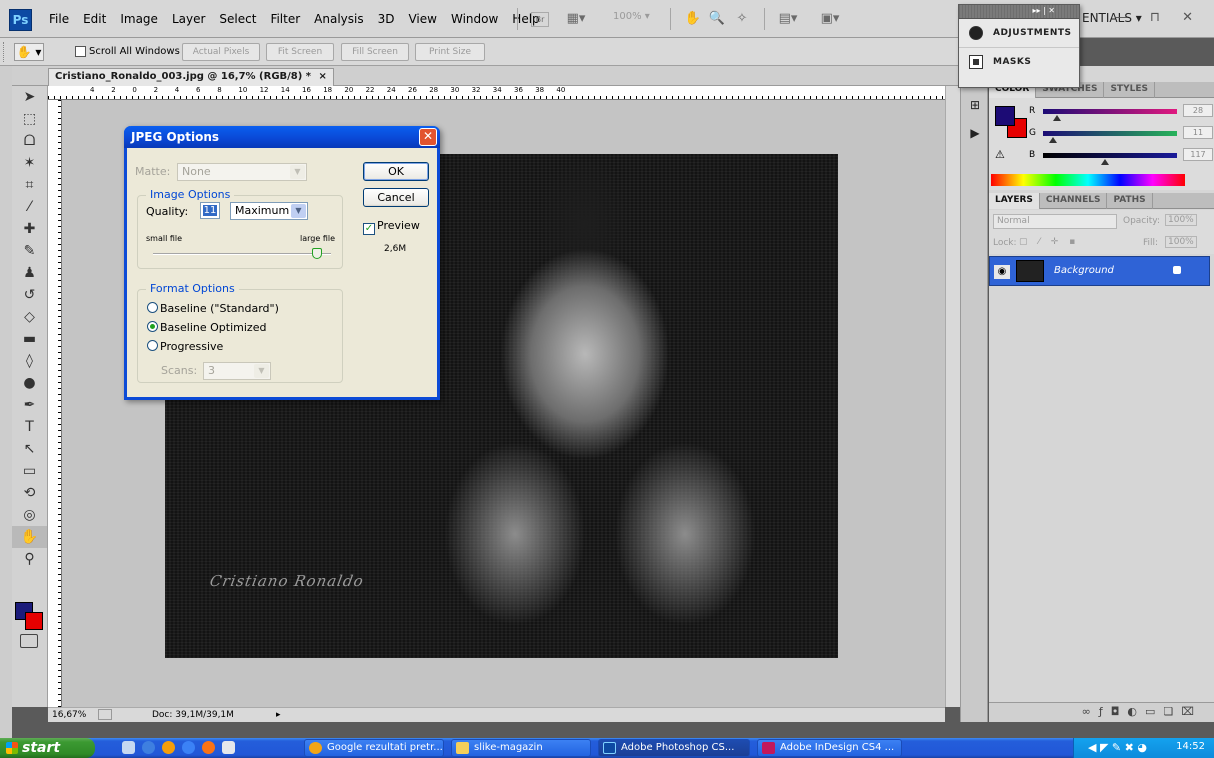 The image size is (1214, 758). What do you see at coordinates (1084, 270) in the screenshot?
I see `layer-name: Background` at bounding box center [1084, 270].